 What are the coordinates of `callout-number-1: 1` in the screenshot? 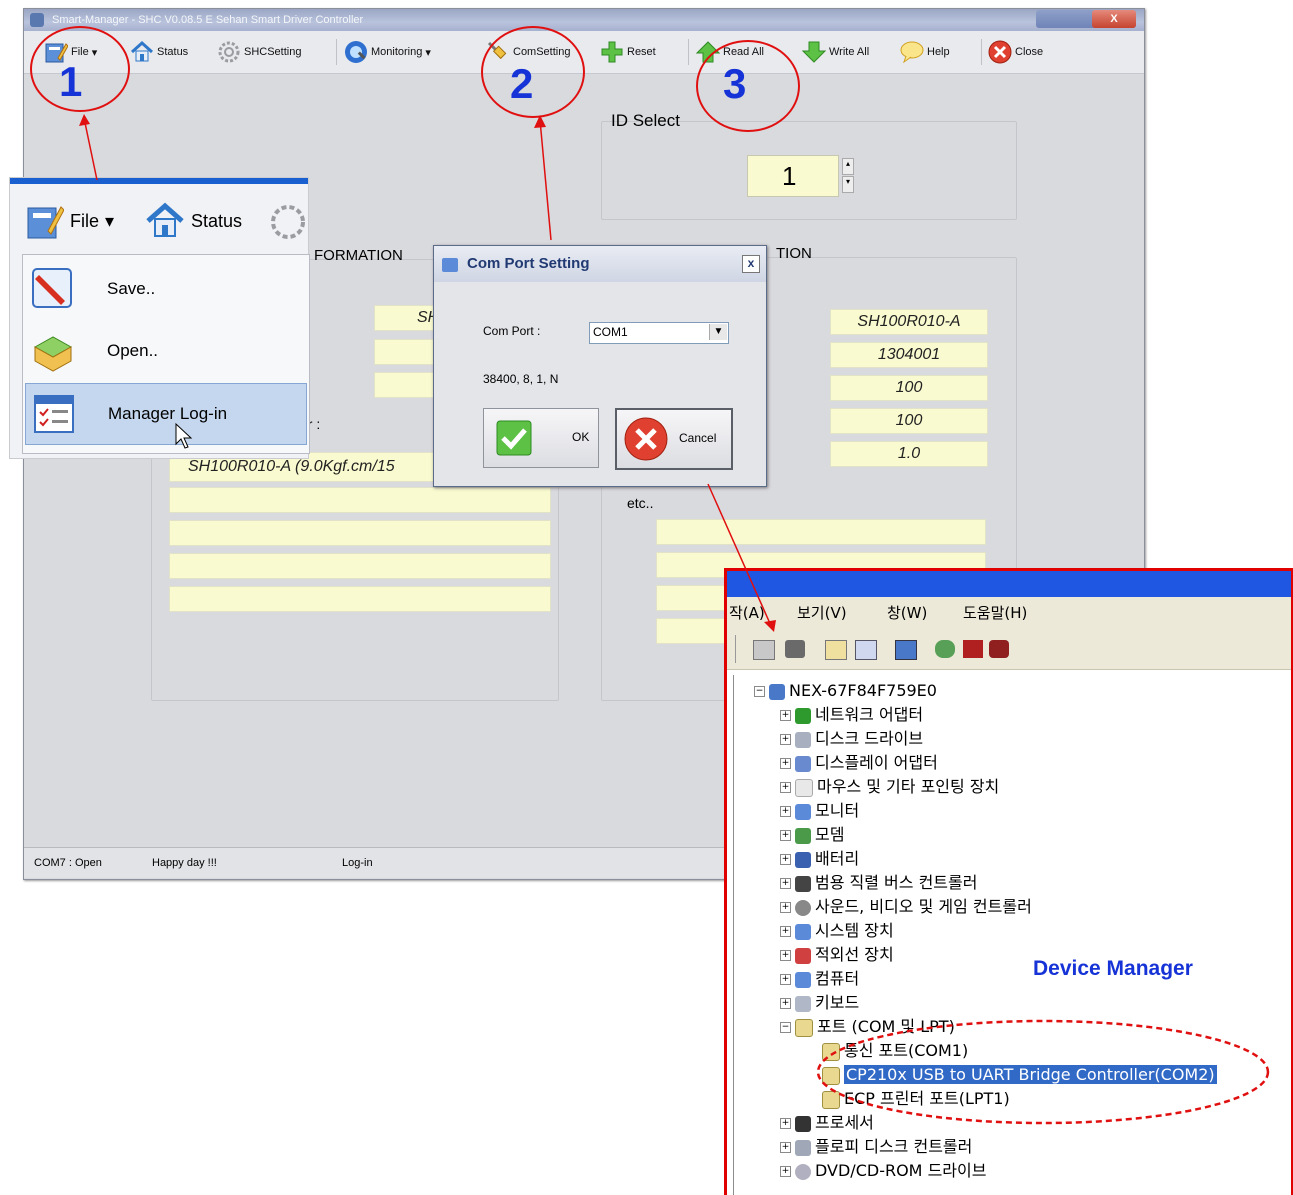 It's located at (71, 81).